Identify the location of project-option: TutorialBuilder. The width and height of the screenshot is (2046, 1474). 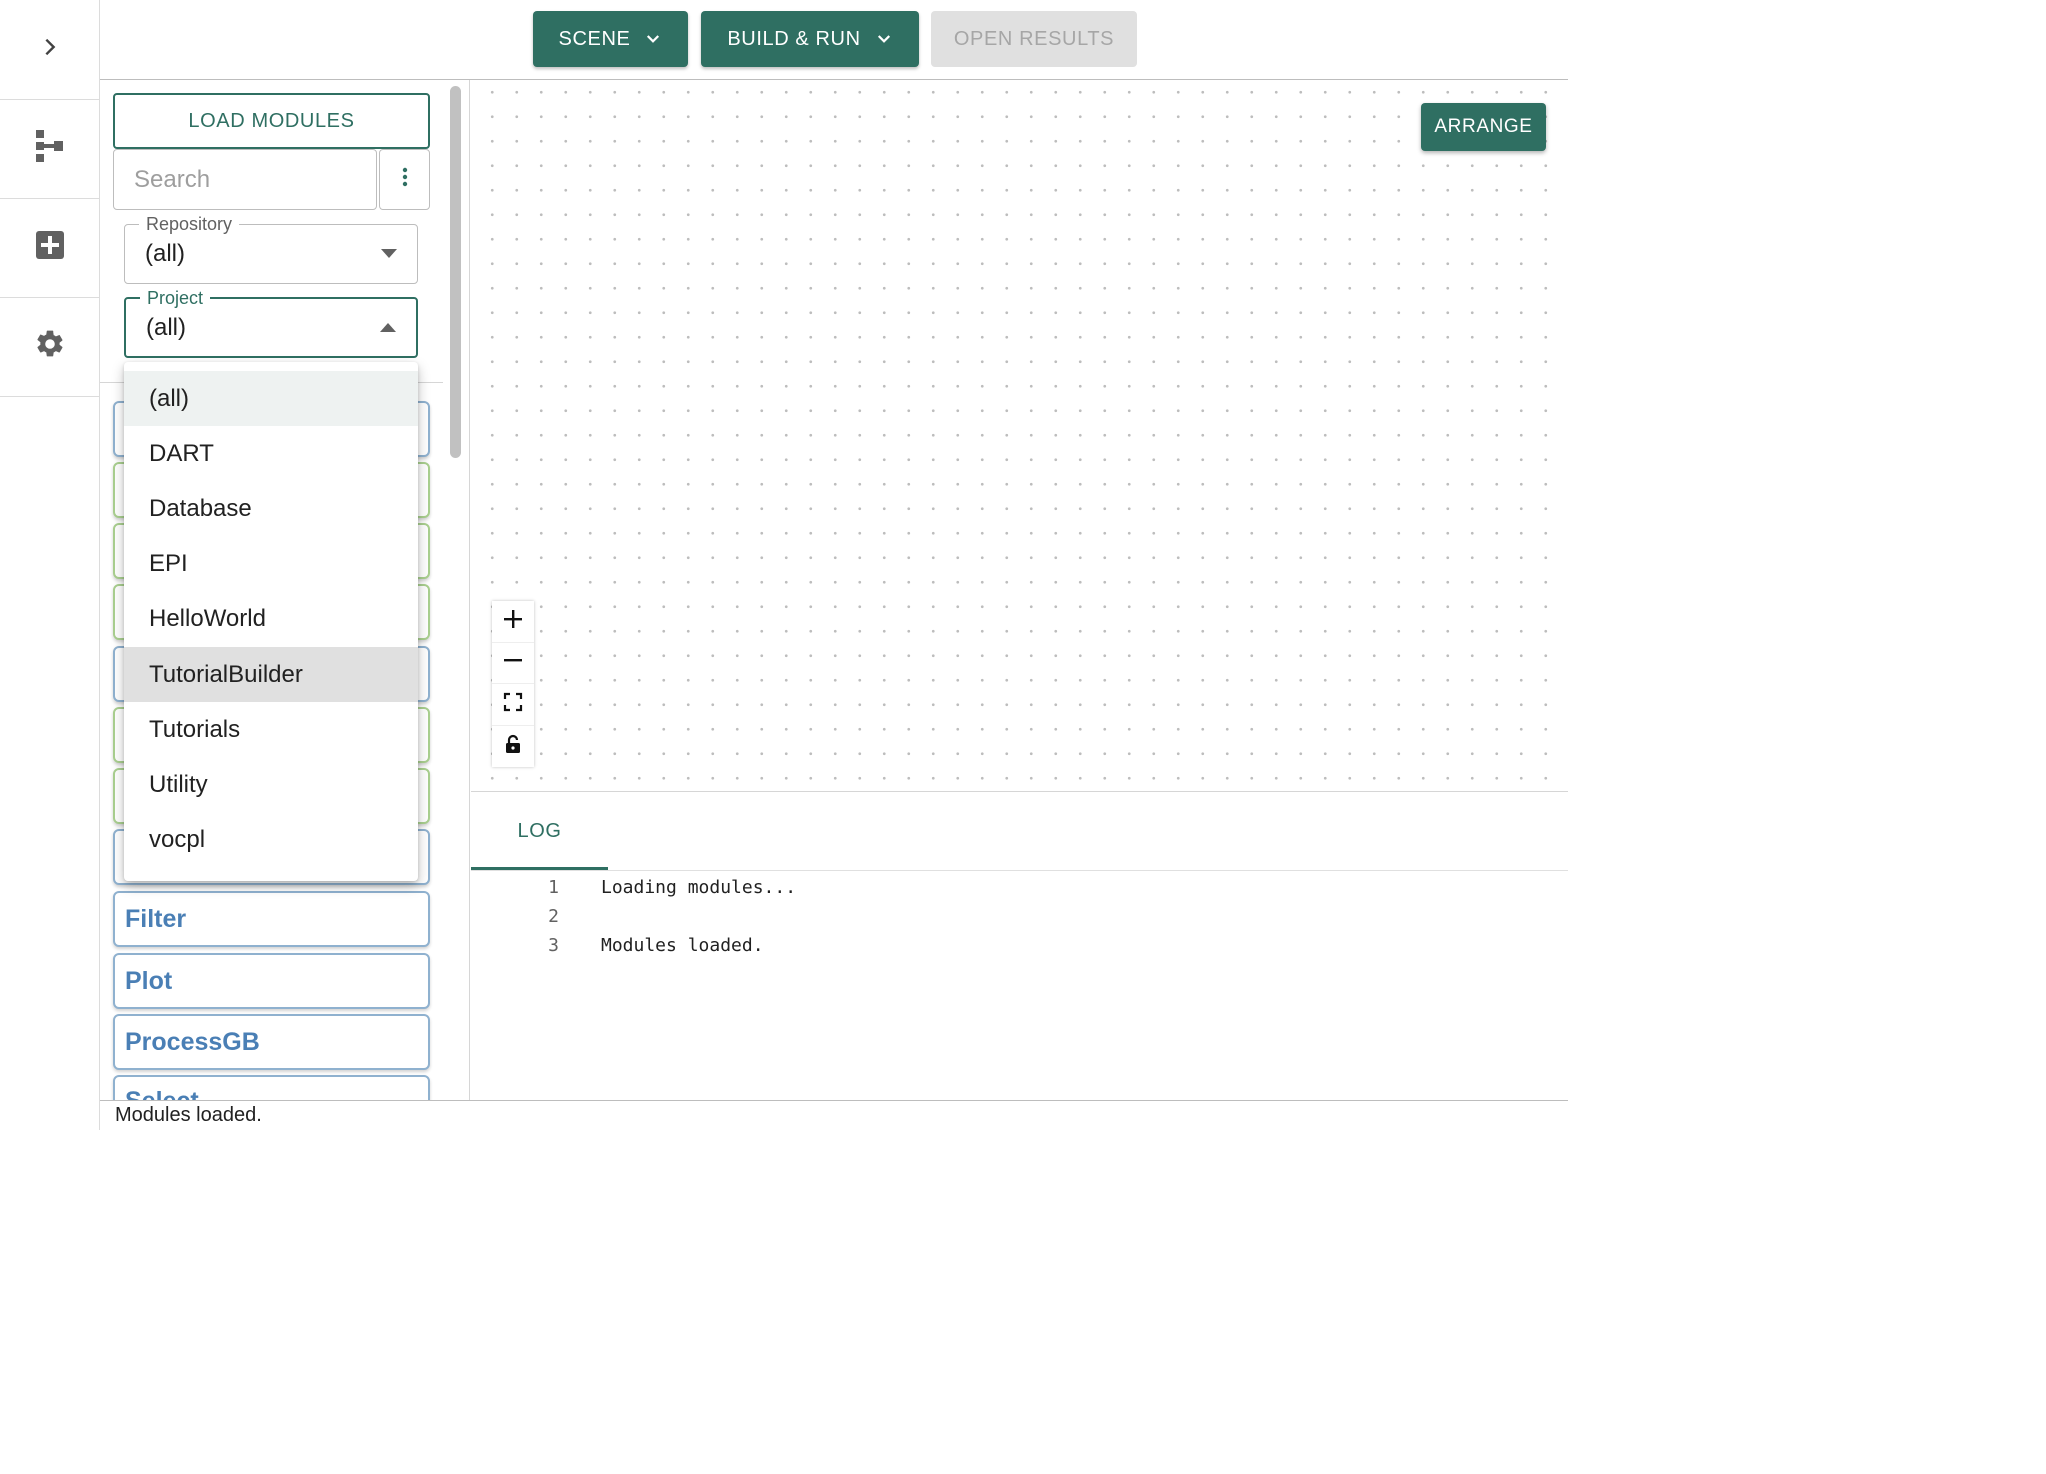
(271, 674).